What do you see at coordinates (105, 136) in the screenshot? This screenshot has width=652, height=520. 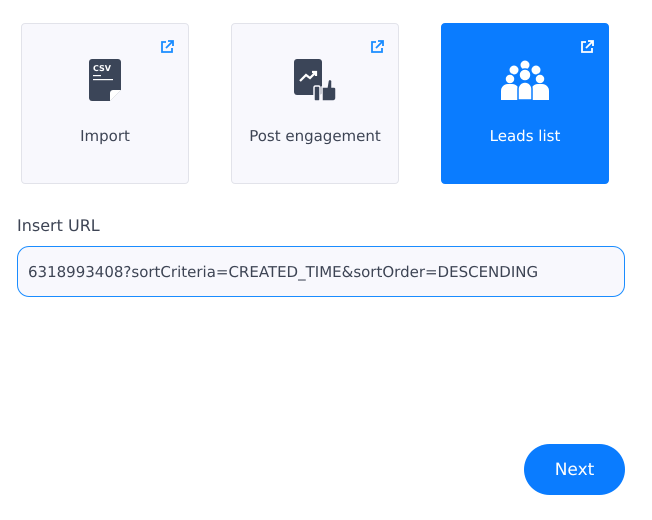 I see `card-label: Import` at bounding box center [105, 136].